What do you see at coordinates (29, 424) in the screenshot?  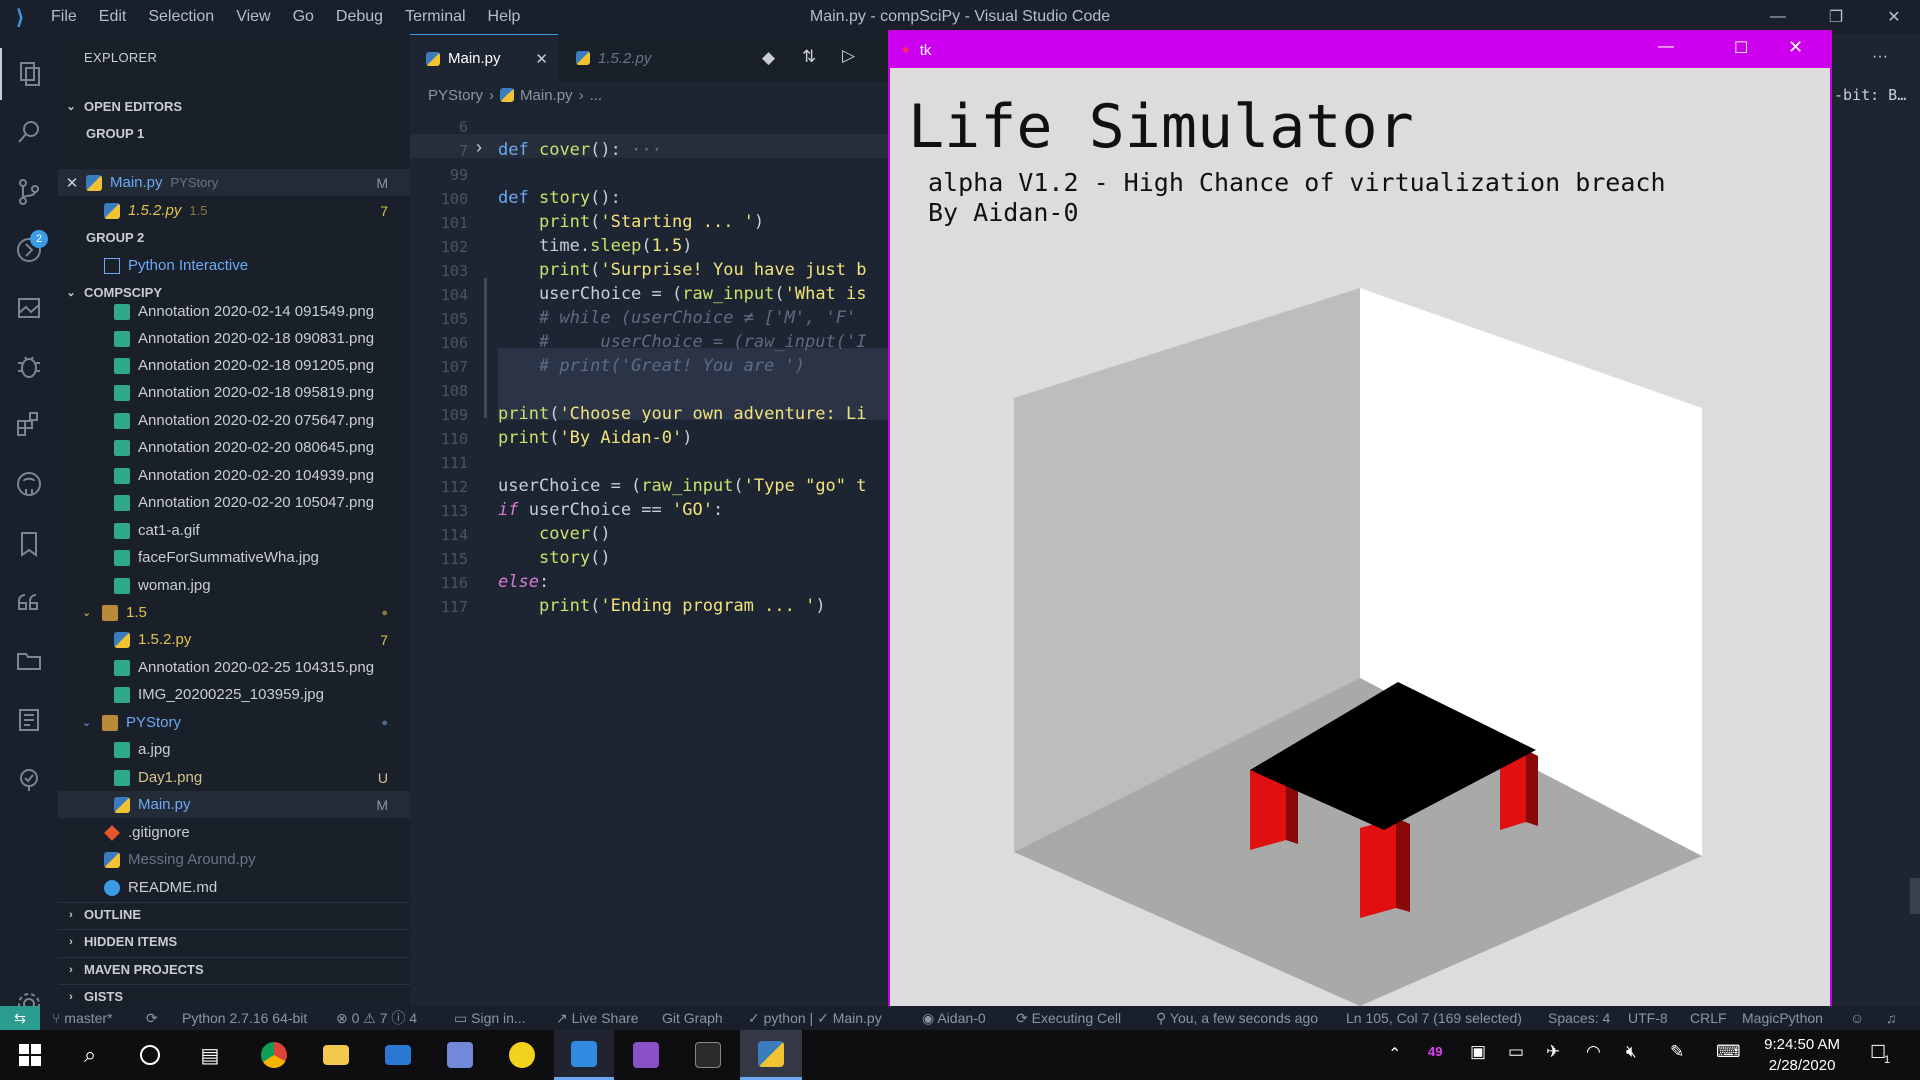 I see `extensions-icon` at bounding box center [29, 424].